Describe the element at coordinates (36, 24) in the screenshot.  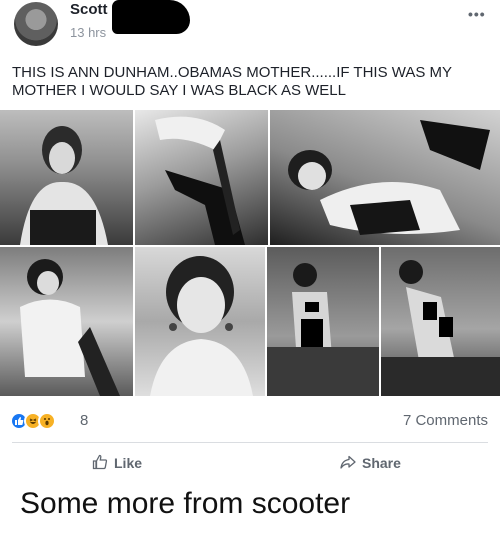
I see `avatar` at that location.